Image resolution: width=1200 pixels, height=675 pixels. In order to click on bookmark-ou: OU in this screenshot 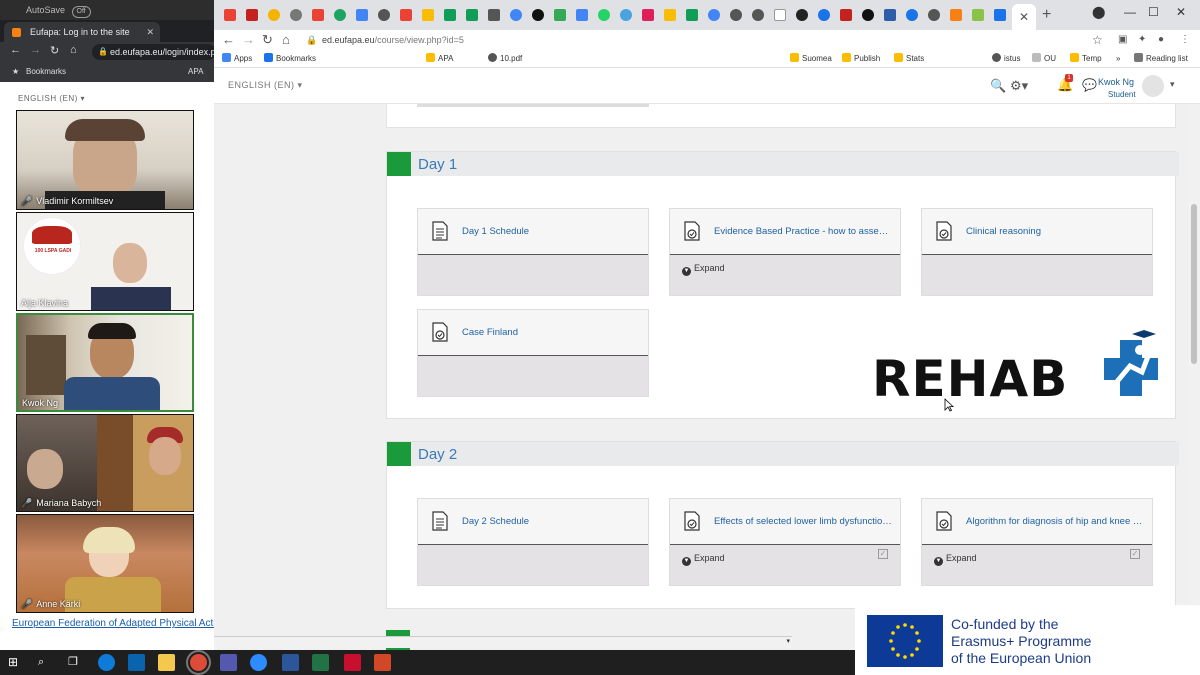, I will do `click(1044, 59)`.